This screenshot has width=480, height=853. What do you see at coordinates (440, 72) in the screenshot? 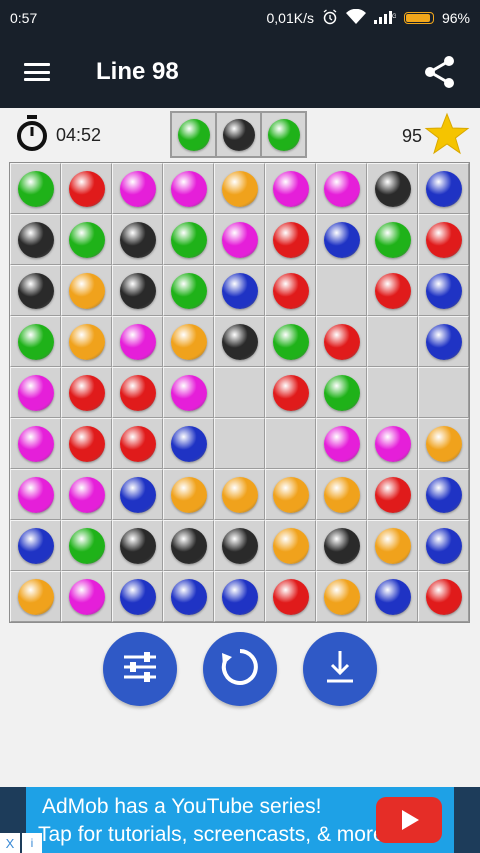
I see `share-icon` at bounding box center [440, 72].